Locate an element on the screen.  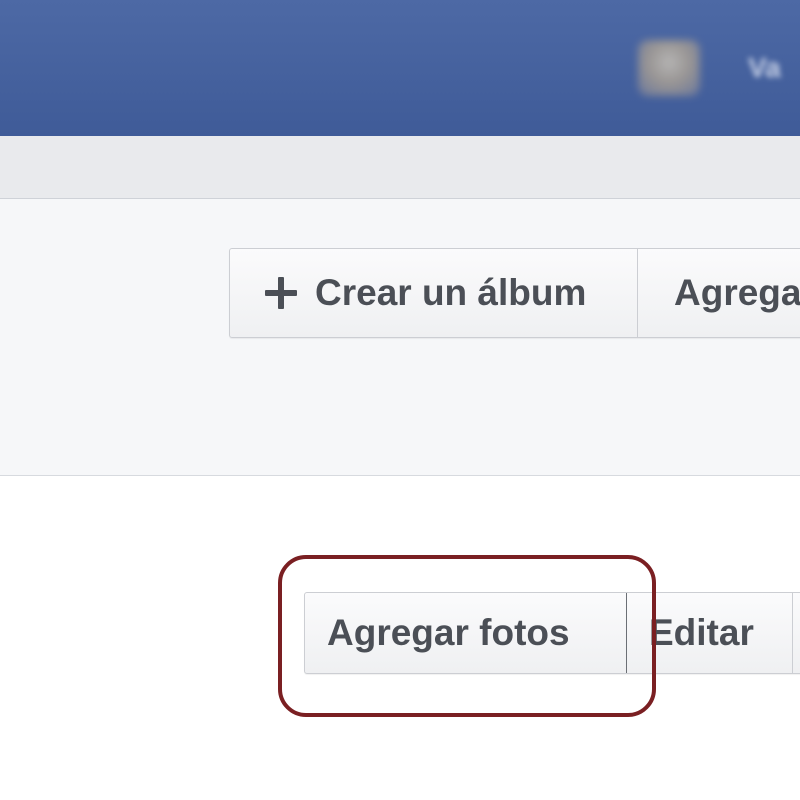
avatar is located at coordinates (669, 68).